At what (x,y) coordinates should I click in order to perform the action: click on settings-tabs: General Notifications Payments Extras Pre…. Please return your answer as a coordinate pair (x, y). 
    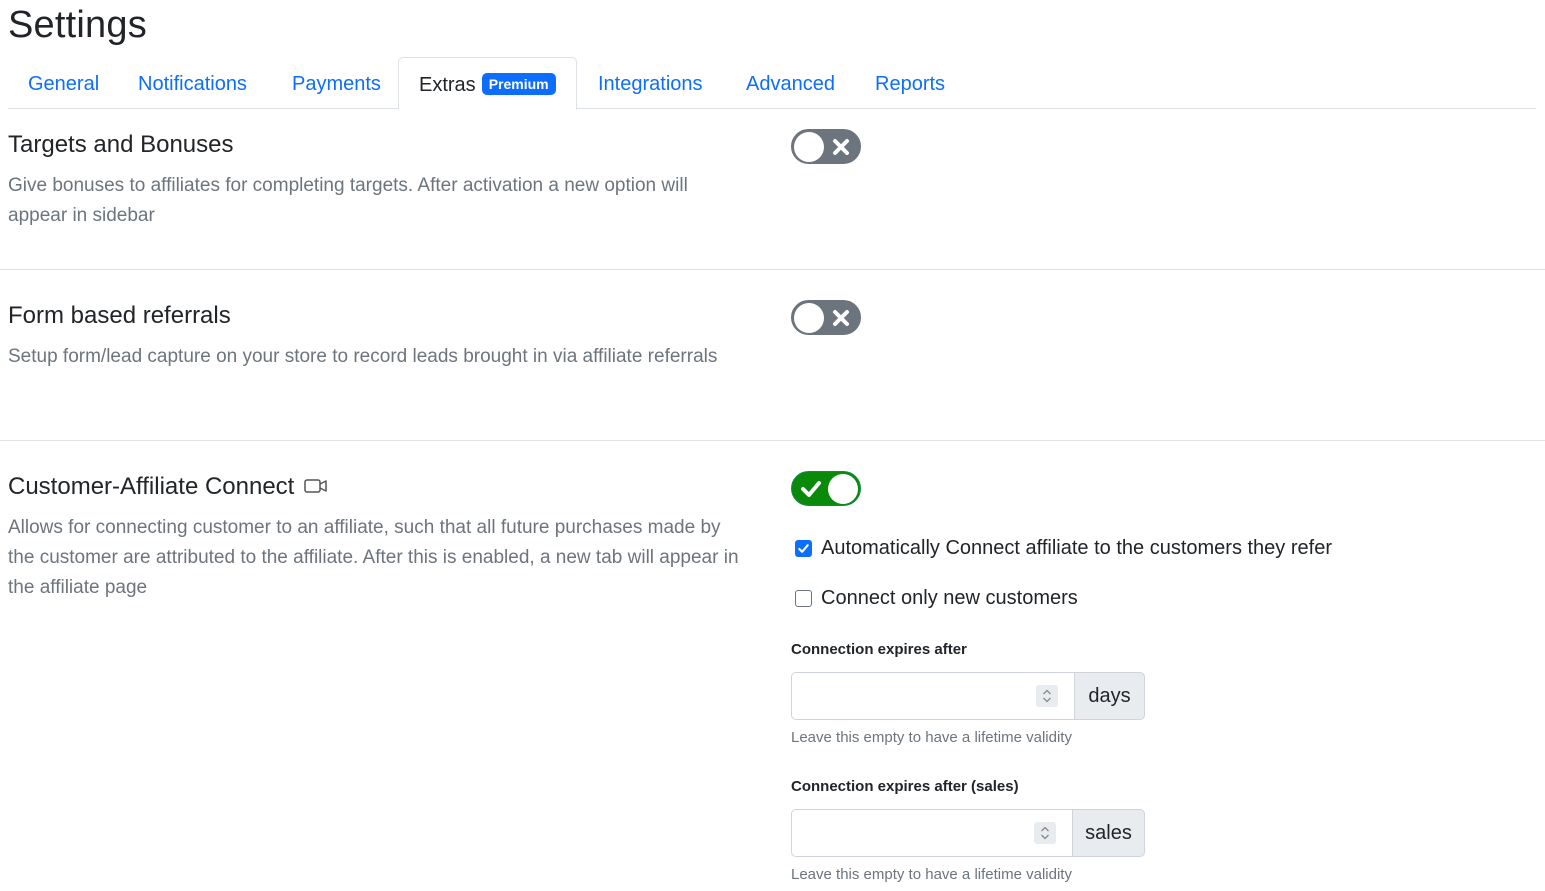
    Looking at the image, I should click on (772, 83).